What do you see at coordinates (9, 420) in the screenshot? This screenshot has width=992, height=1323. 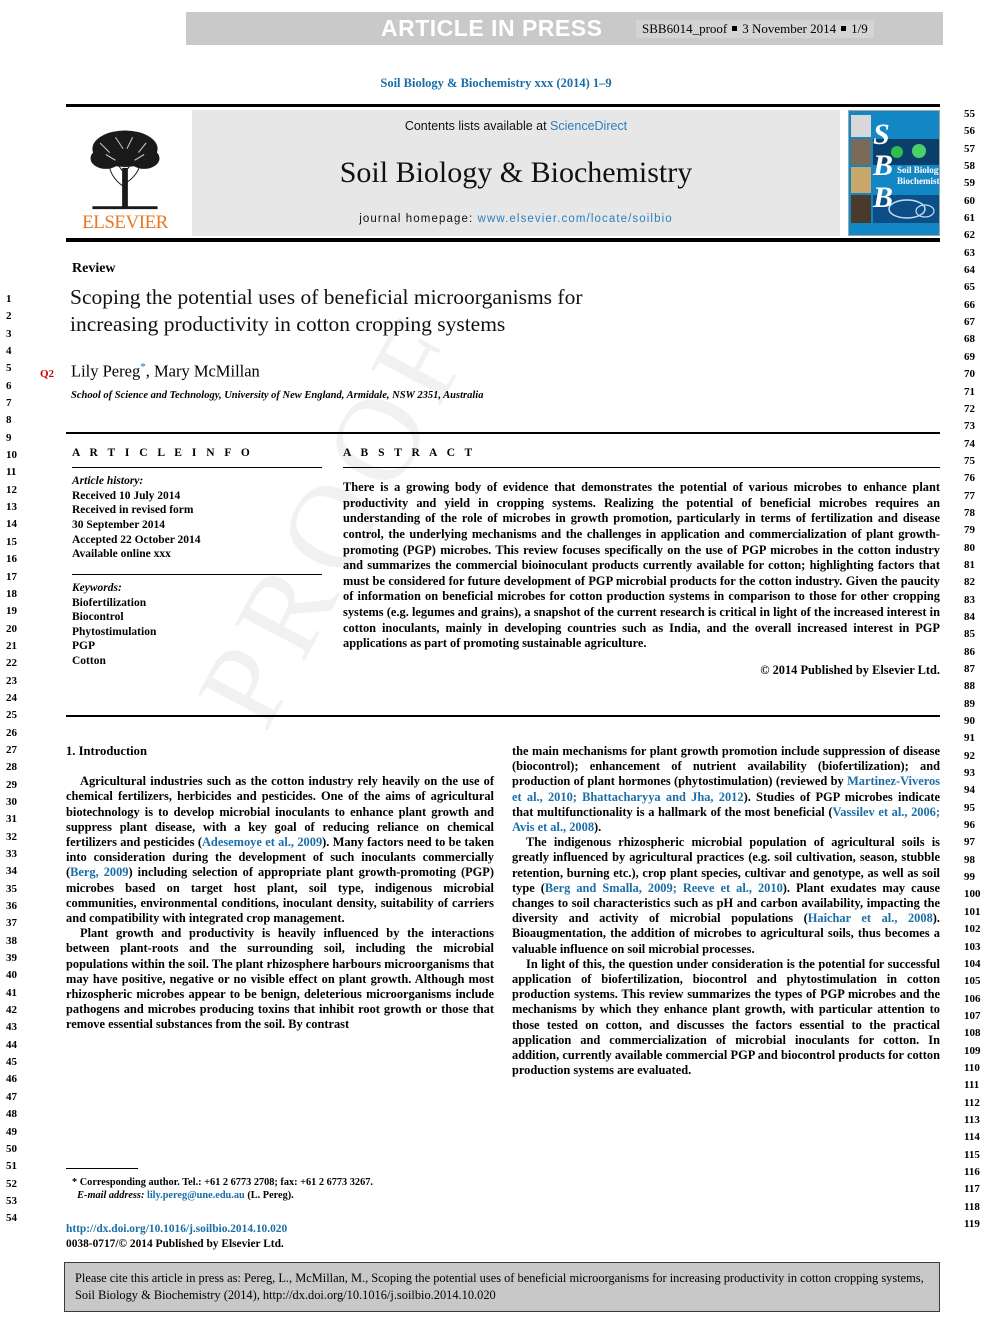 I see `line-number: 8` at bounding box center [9, 420].